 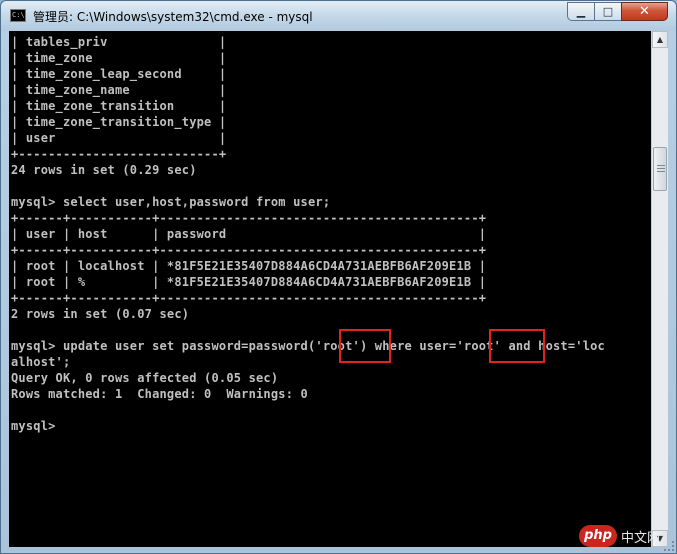 I want to click on console-line: 24 rows in set (0.29 sec), so click(x=104, y=170).